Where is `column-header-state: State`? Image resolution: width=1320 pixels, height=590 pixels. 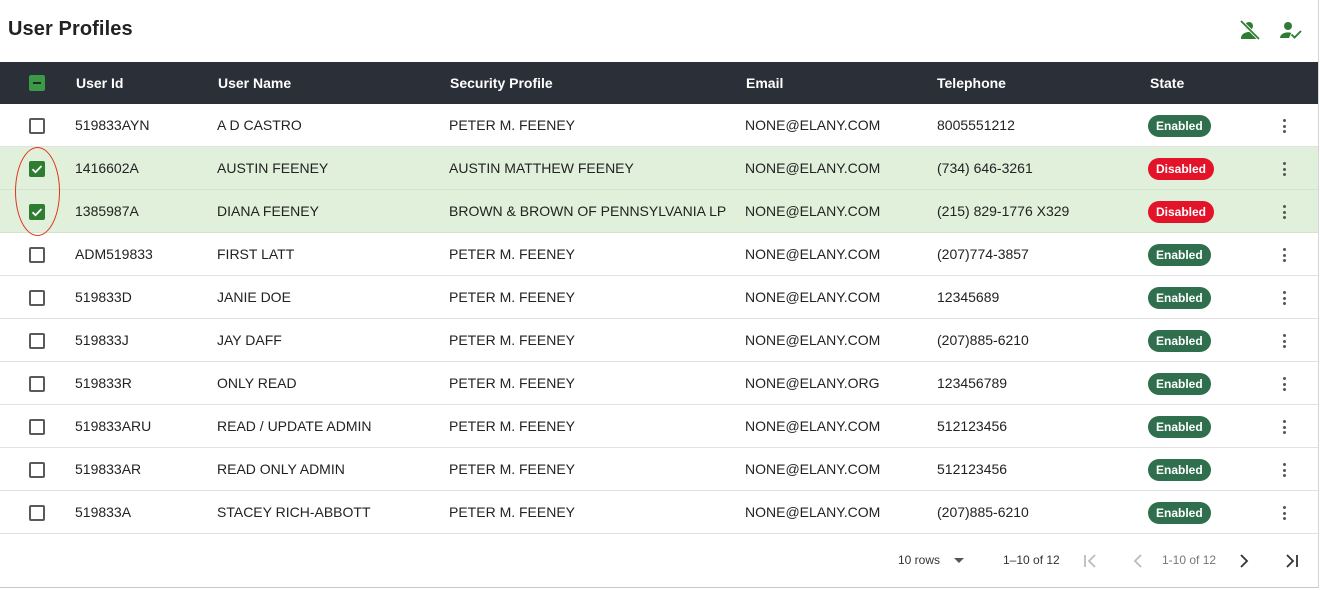 column-header-state: State is located at coordinates (1167, 83).